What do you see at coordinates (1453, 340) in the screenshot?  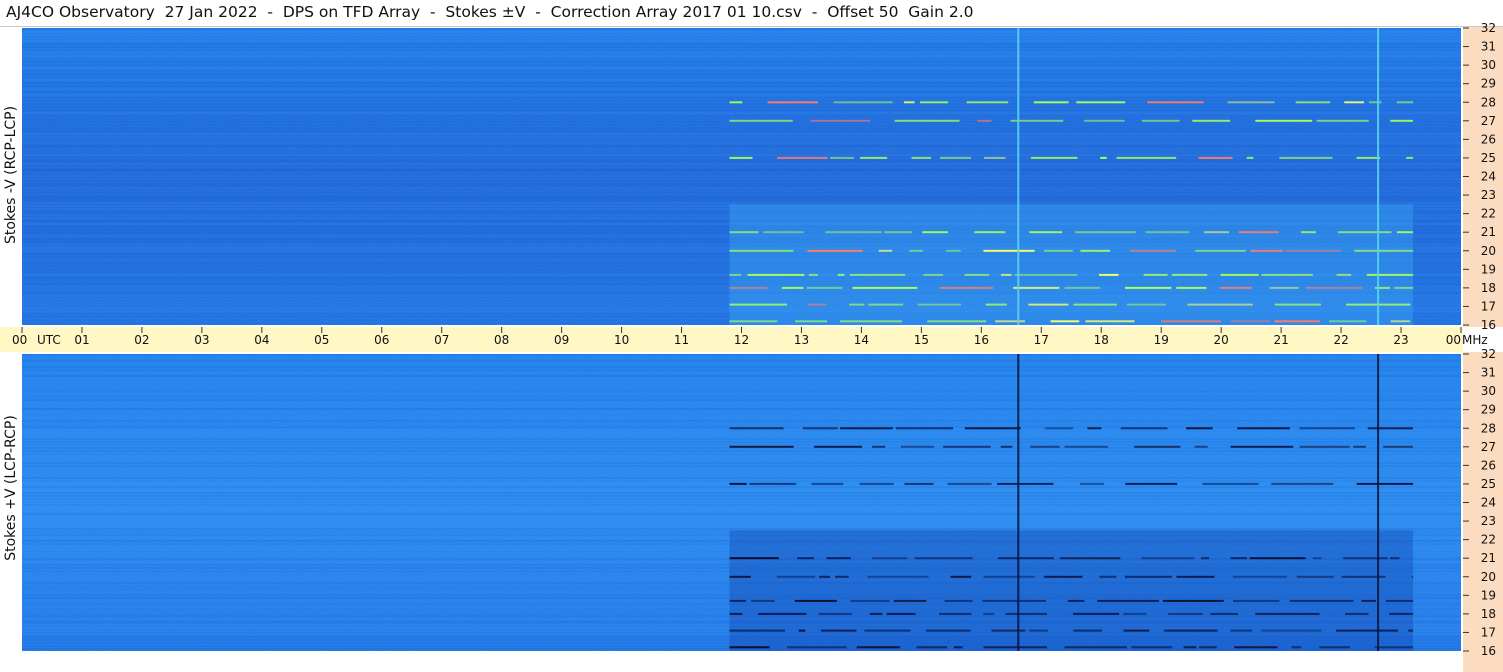 I see `time-tick-label: 00` at bounding box center [1453, 340].